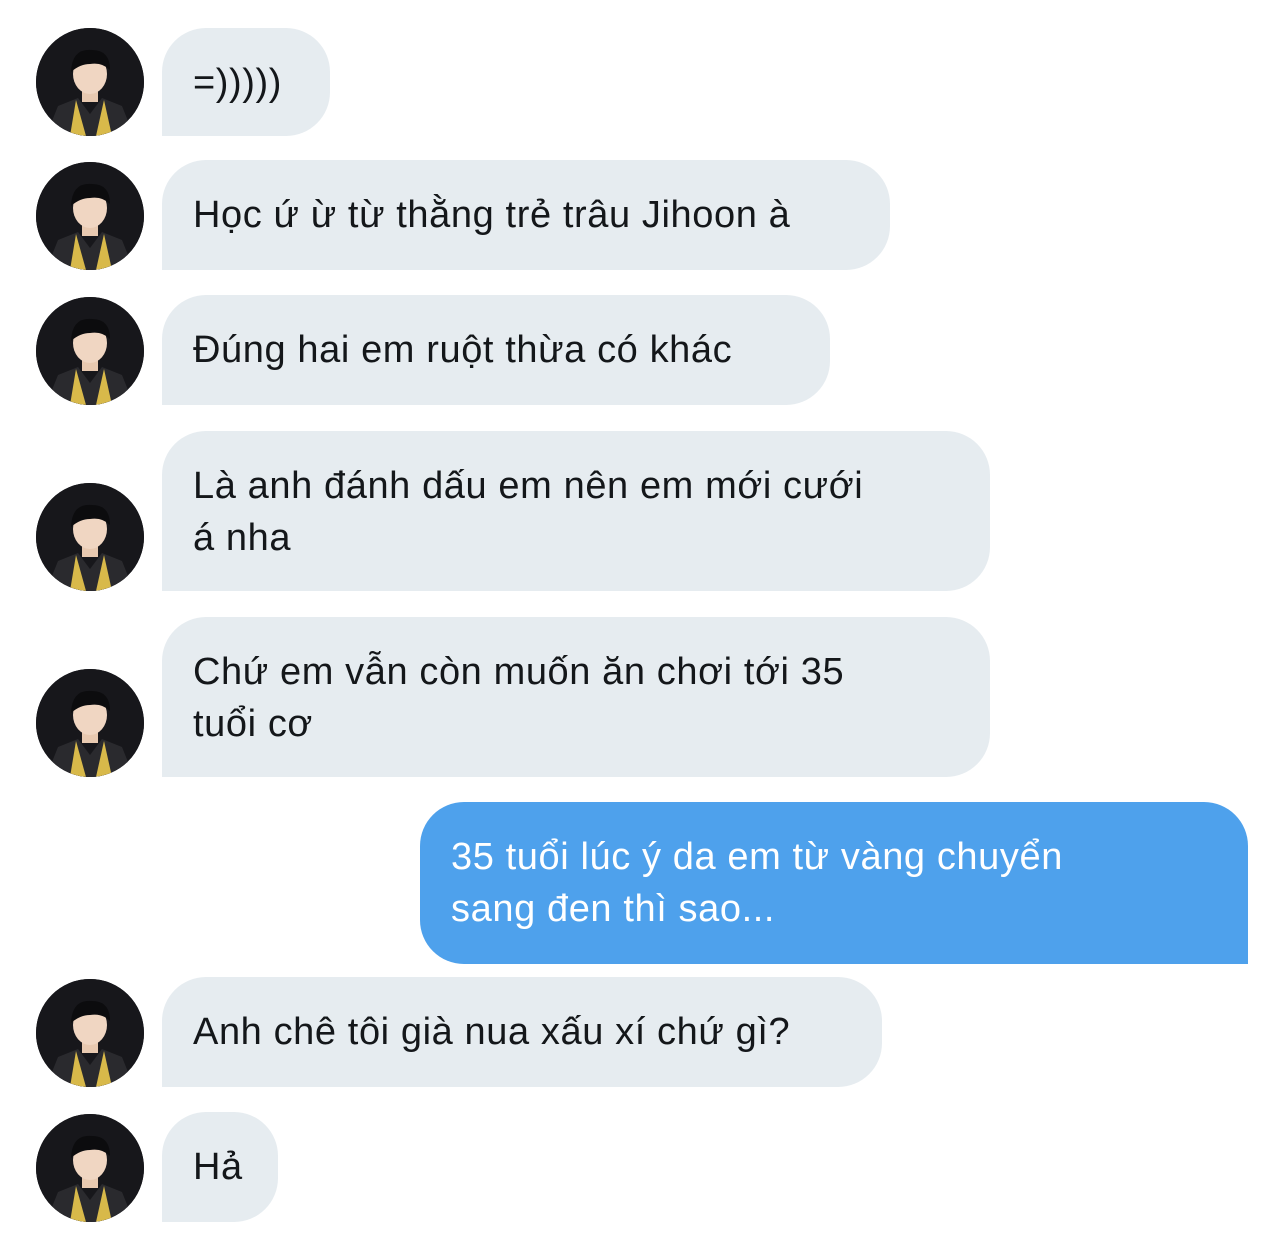 Image resolution: width=1284 pixels, height=1244 pixels. I want to click on received-message-bubble: Học ứ ừ từ thằng trẻ trâu Jihoon à, so click(526, 215).